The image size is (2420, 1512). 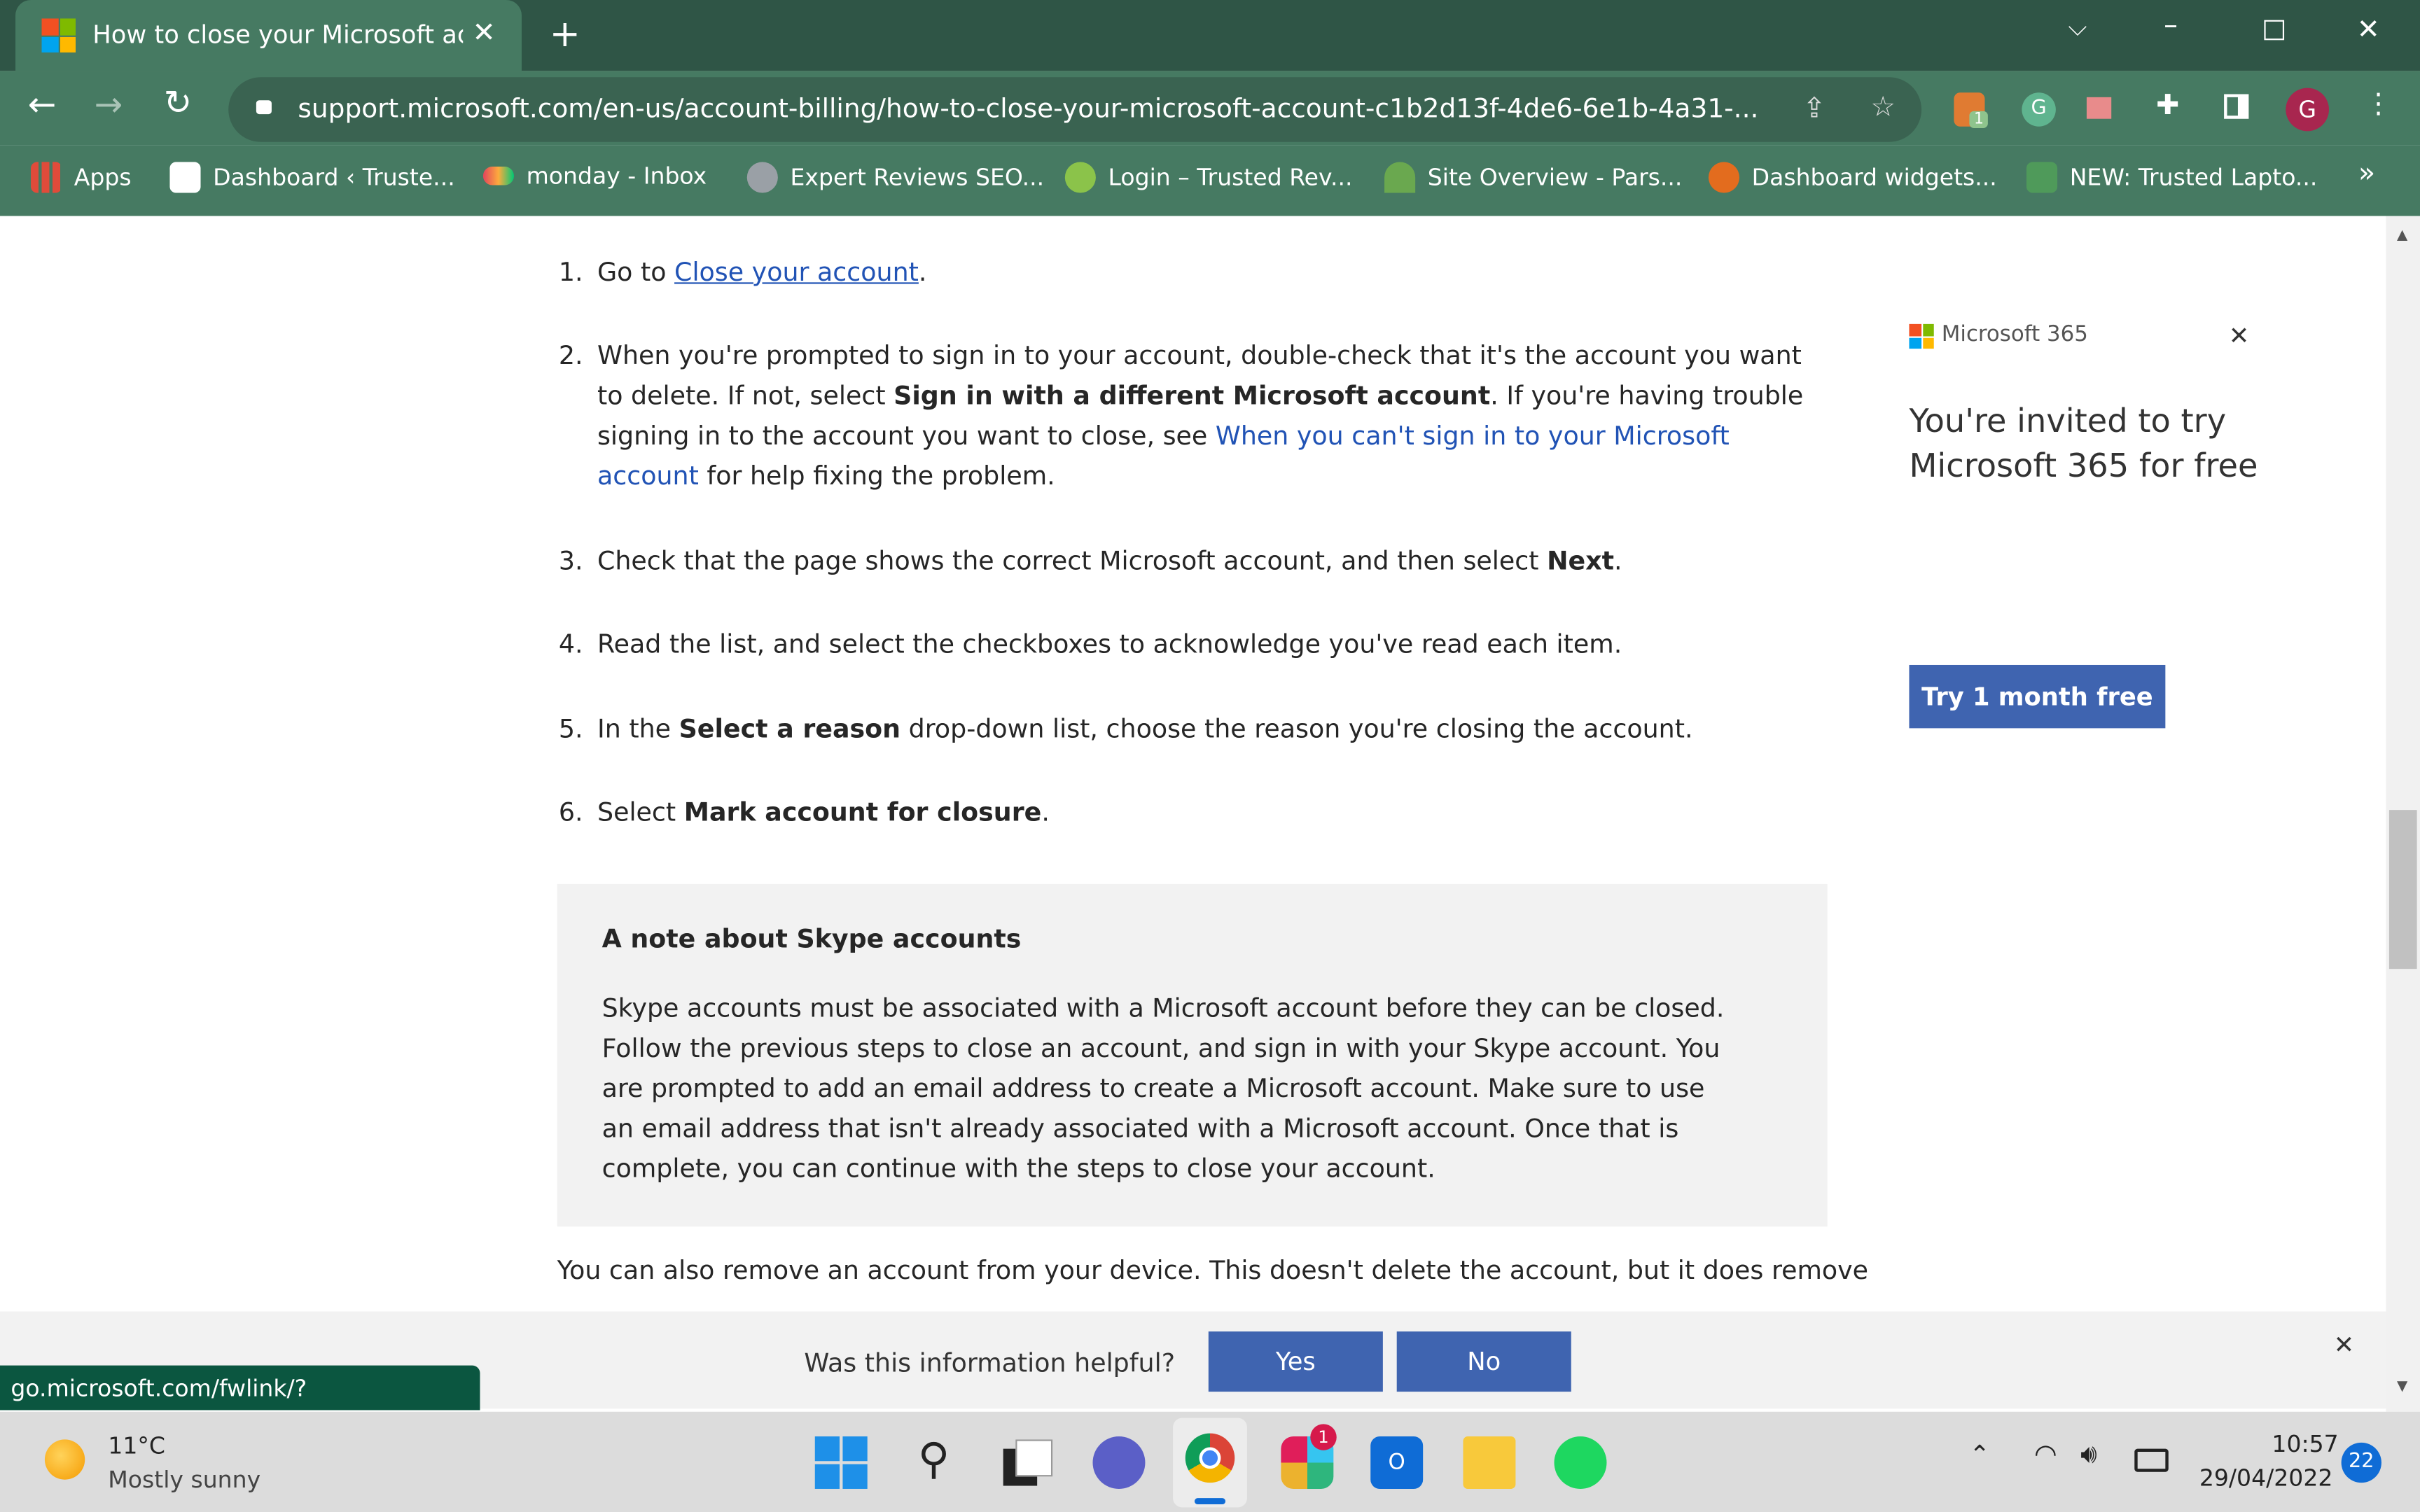 What do you see at coordinates (990, 1363) in the screenshot?
I see `feedback-question: Was this information helpful?` at bounding box center [990, 1363].